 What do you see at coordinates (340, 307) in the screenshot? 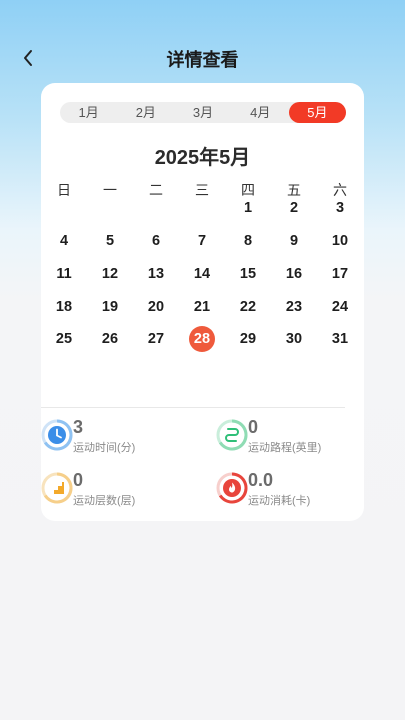
I see `calendar-day: 24` at bounding box center [340, 307].